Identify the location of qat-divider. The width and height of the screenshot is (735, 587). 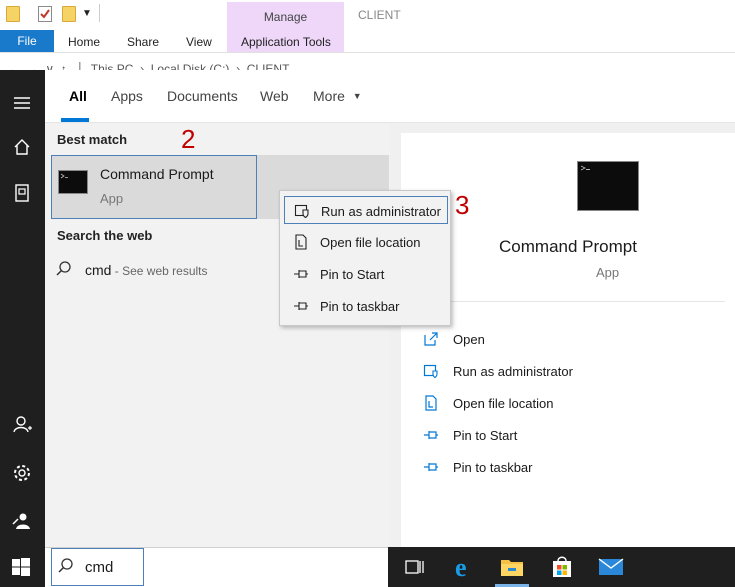
(99, 13).